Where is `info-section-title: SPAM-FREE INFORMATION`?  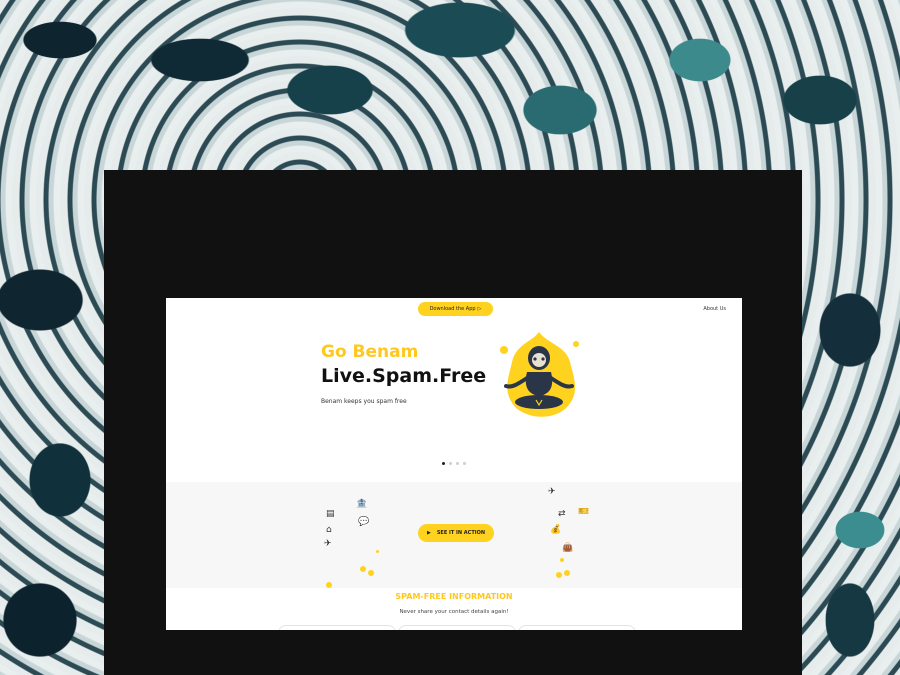 info-section-title: SPAM-FREE INFORMATION is located at coordinates (454, 596).